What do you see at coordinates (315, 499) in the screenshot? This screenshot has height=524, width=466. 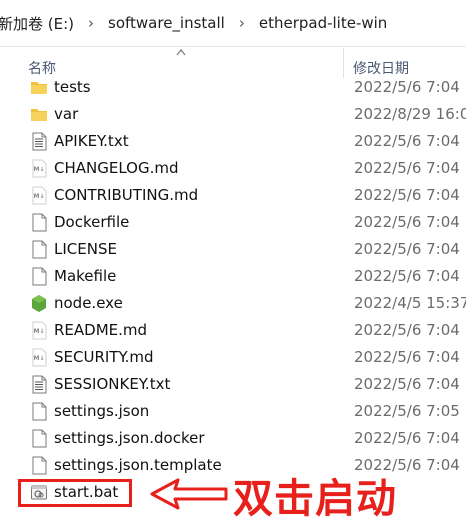 I see `annotation-label: 双击启动` at bounding box center [315, 499].